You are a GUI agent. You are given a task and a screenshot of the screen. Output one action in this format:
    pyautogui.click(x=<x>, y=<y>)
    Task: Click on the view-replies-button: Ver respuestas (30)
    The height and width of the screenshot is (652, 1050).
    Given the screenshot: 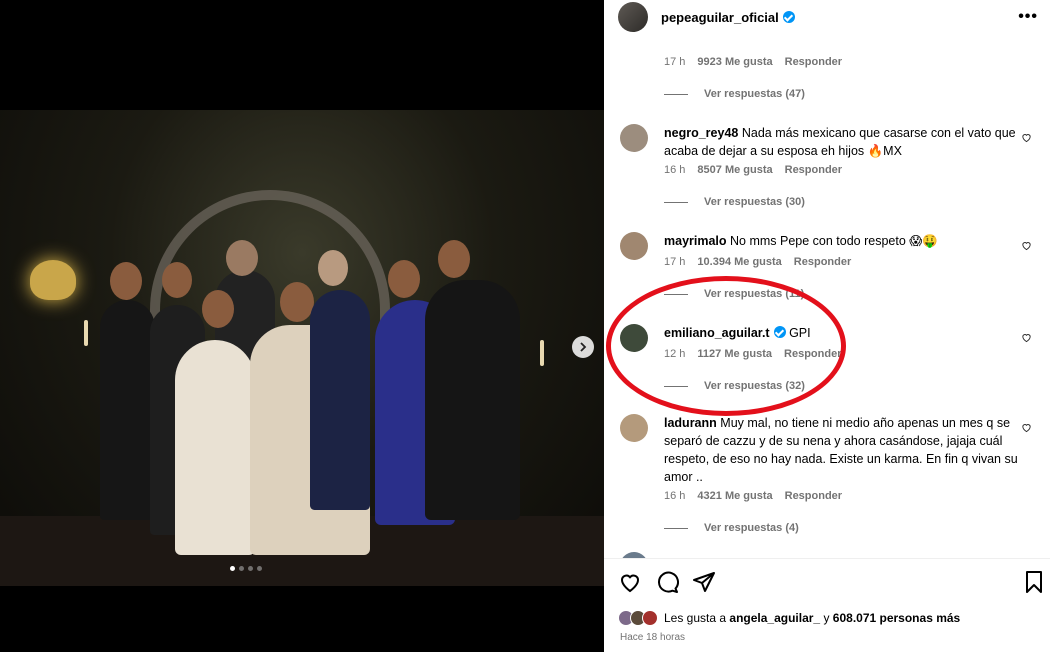 What is the action you would take?
    pyautogui.click(x=734, y=202)
    